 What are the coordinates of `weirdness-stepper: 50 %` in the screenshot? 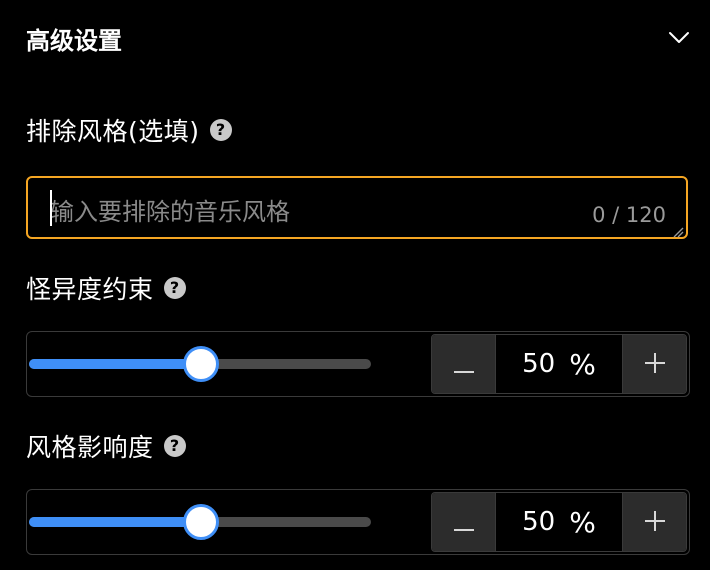 It's located at (559, 364).